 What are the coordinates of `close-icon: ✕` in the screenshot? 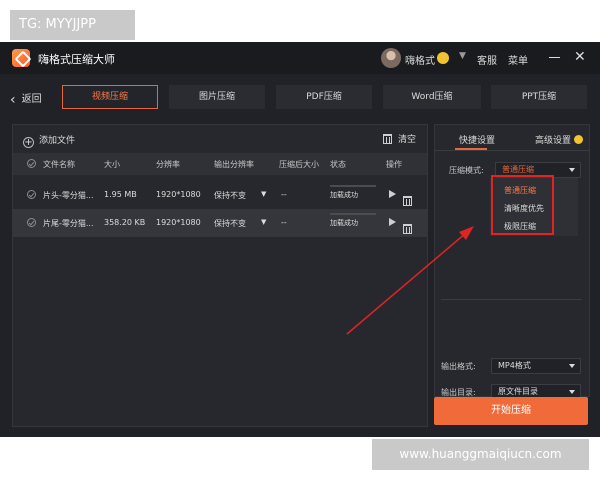 It's located at (580, 57).